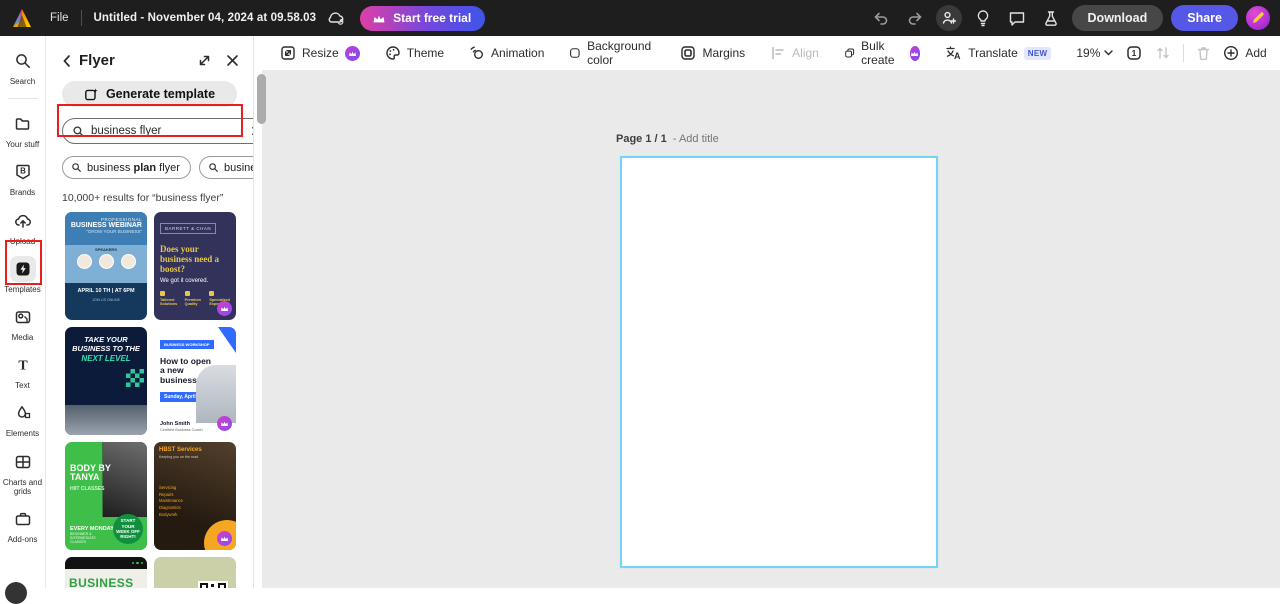  Describe the element at coordinates (195, 281) in the screenshot. I see `thumb-text: We got it covered.` at that location.